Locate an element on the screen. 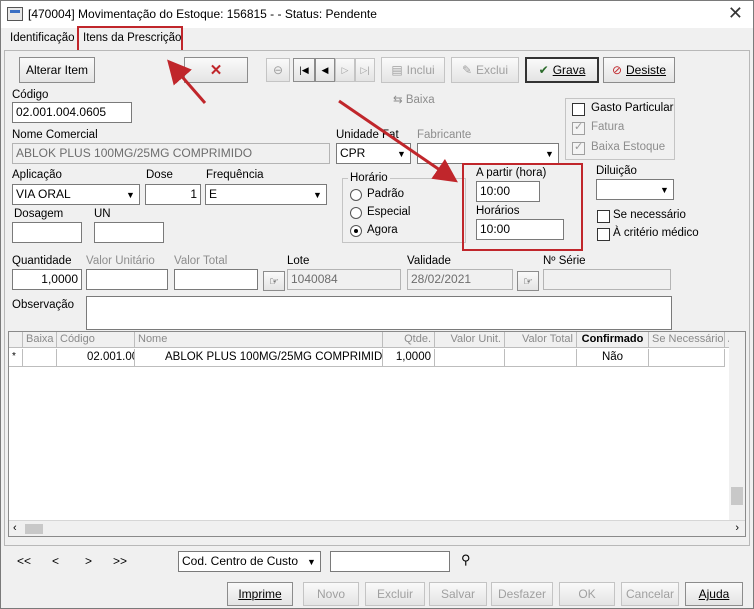 The image size is (754, 609). cancelar-button: Cancelar is located at coordinates (650, 594).